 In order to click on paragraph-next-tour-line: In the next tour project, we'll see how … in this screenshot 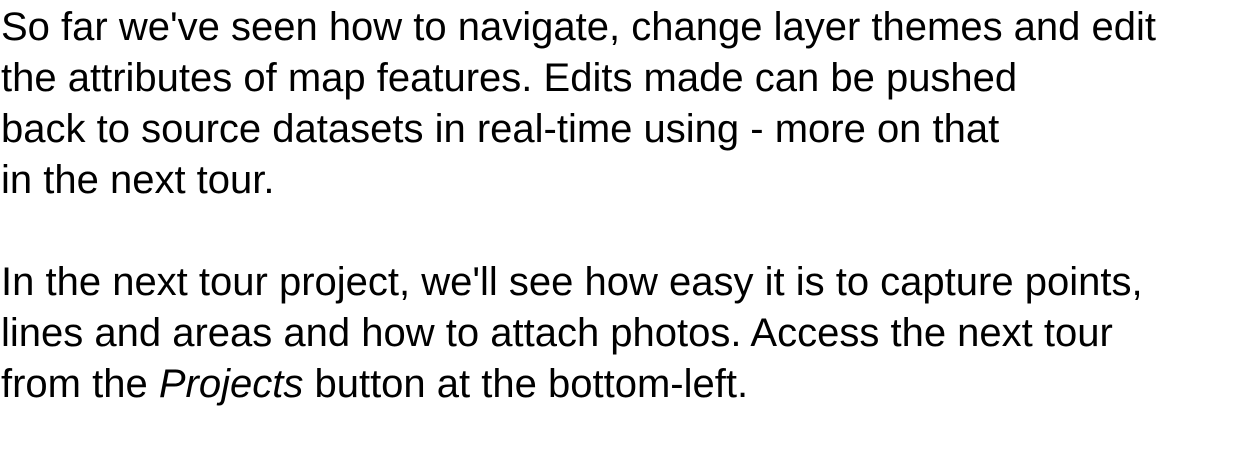, I will do `click(572, 282)`.